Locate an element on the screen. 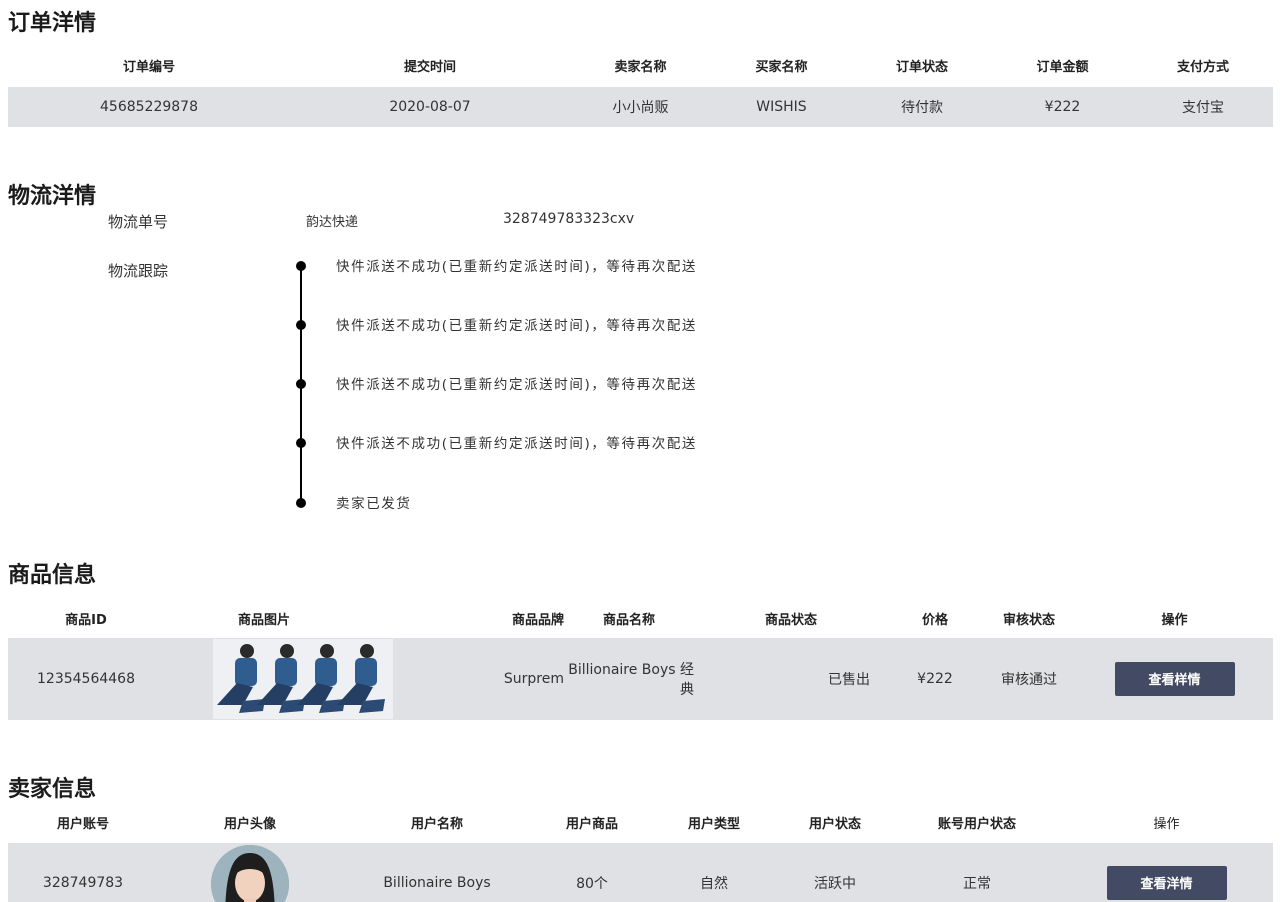  col-submit-time: 提交时间 is located at coordinates (429, 67).